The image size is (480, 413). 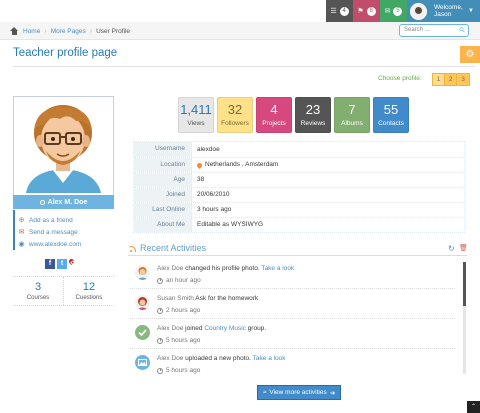 I want to click on profile-stats: 3 Courses 12 Cuestions, so click(x=63, y=291).